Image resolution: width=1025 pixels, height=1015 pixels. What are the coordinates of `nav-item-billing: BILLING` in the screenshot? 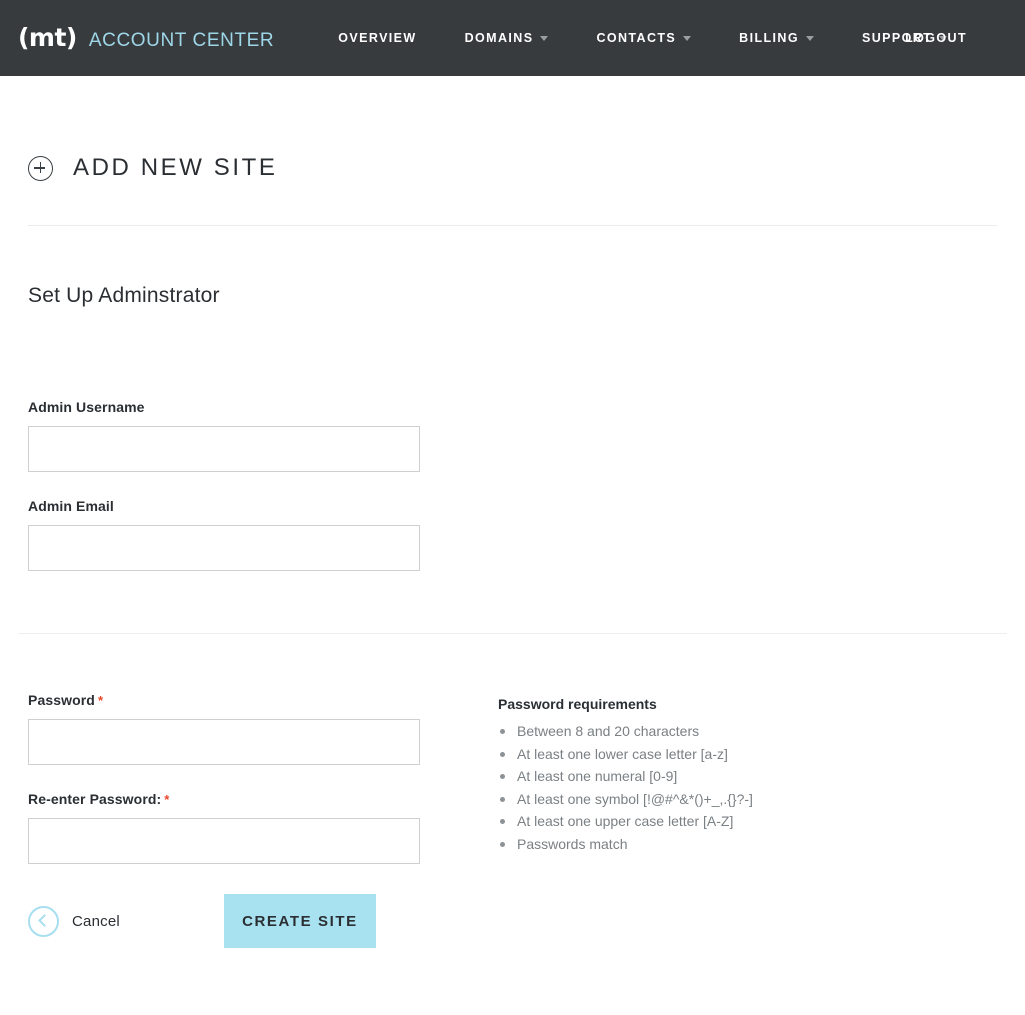 It's located at (776, 38).